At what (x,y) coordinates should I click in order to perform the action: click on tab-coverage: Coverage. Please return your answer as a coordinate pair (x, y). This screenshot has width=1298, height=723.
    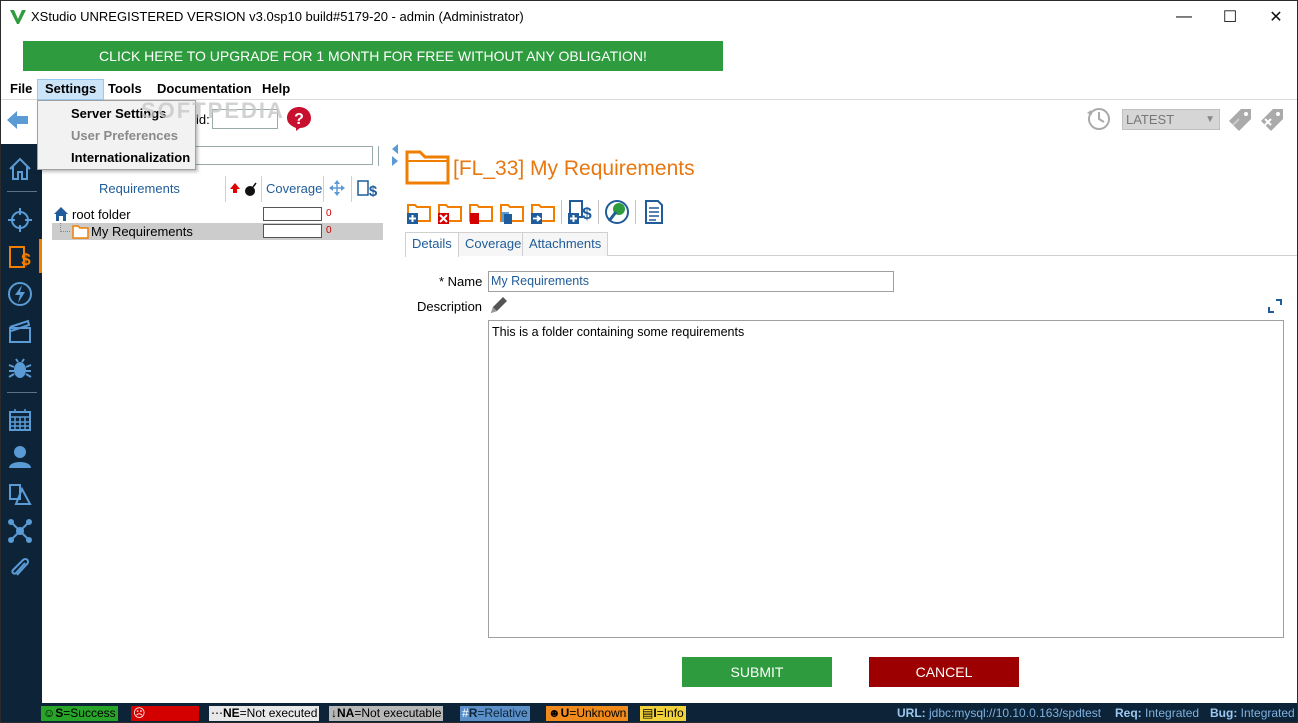
    Looking at the image, I should click on (493, 244).